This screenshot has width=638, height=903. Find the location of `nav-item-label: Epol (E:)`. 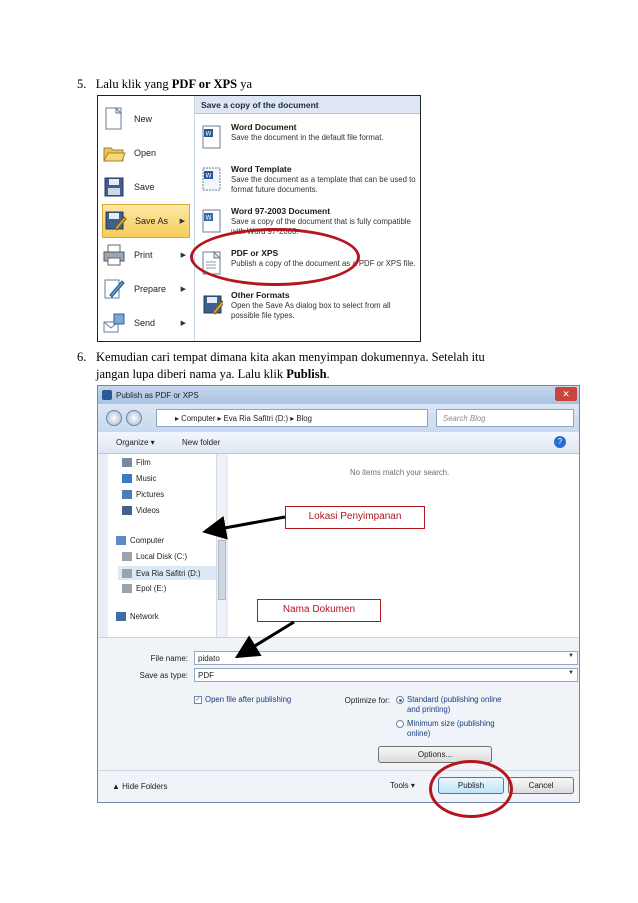

nav-item-label: Epol (E:) is located at coordinates (151, 588).